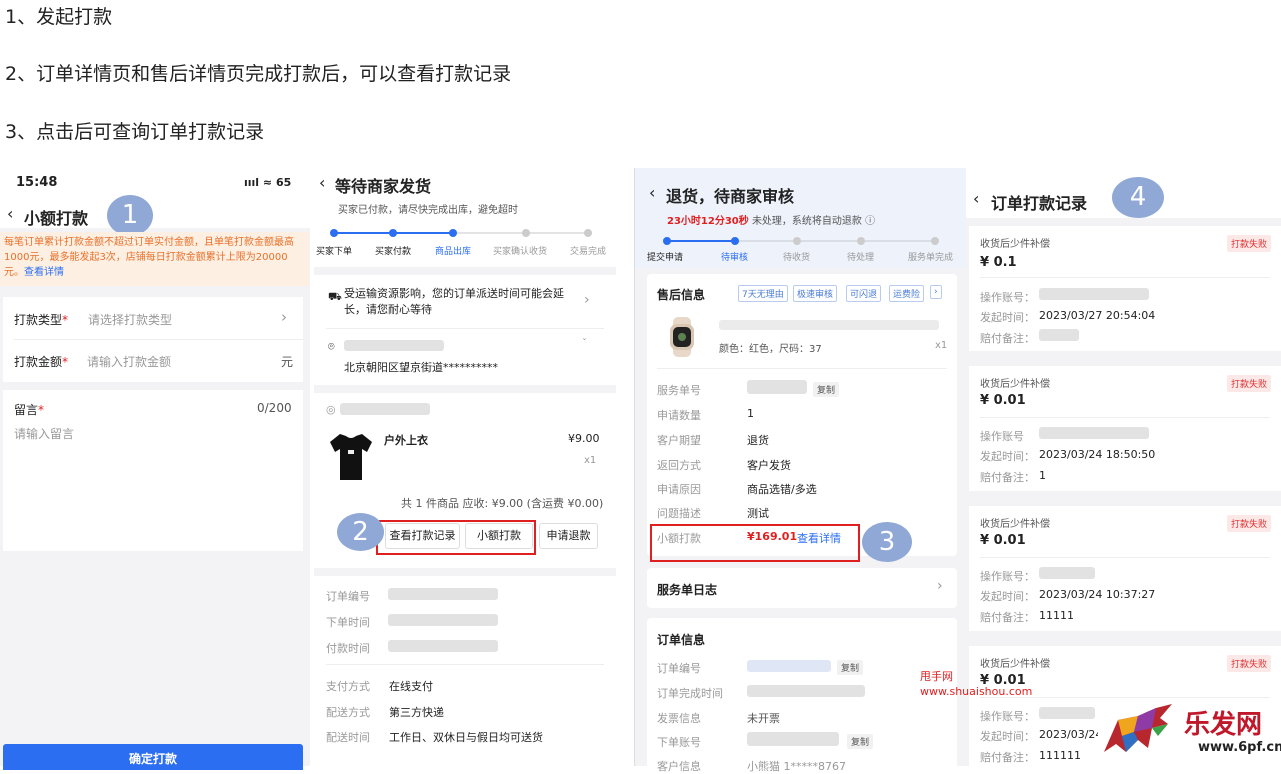 Image resolution: width=1281 pixels, height=774 pixels. I want to click on tag-fast-review: 极速审核, so click(815, 293).